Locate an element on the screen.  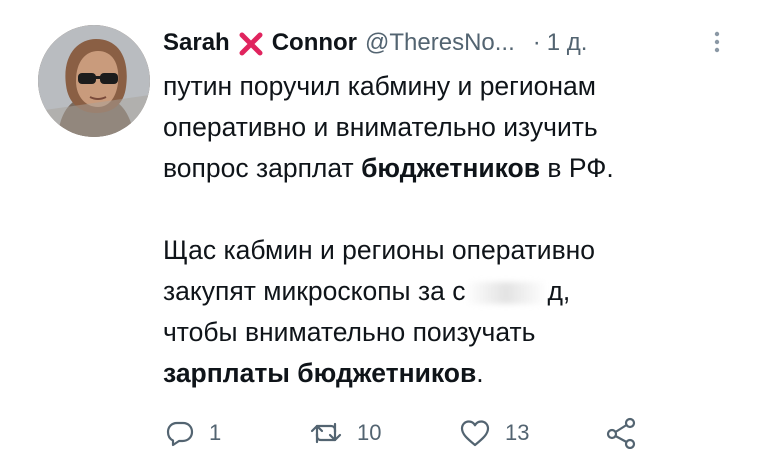
retweet-button: 10 is located at coordinates (345, 433).